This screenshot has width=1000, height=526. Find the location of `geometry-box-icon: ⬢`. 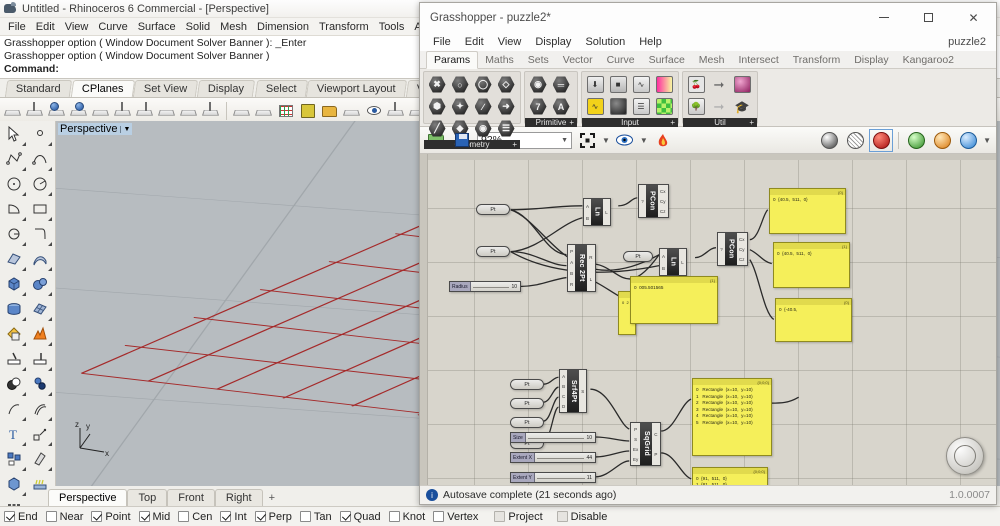

geometry-box-icon: ⬢ is located at coordinates (437, 106).